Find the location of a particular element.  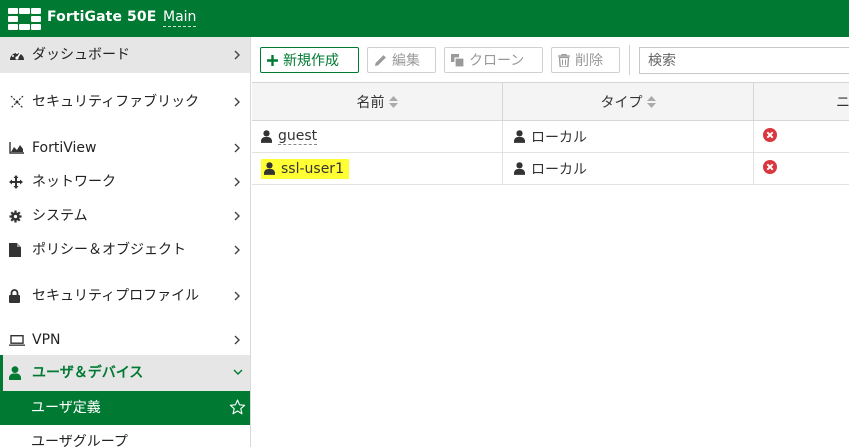

delete-label: 削除 is located at coordinates (589, 61).